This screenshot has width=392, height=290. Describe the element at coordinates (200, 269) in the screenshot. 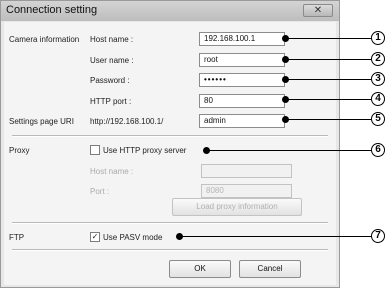

I see `ok-button: OK` at that location.